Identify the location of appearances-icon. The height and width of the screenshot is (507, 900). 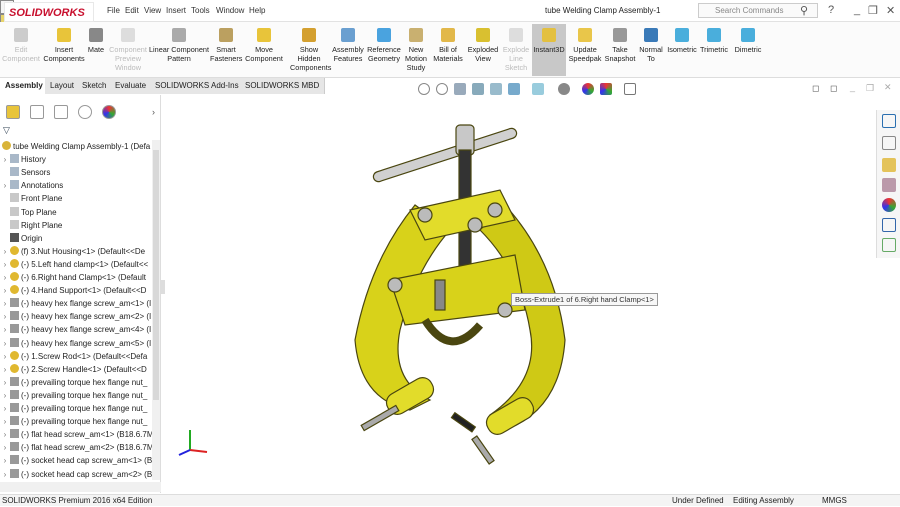
(889, 205).